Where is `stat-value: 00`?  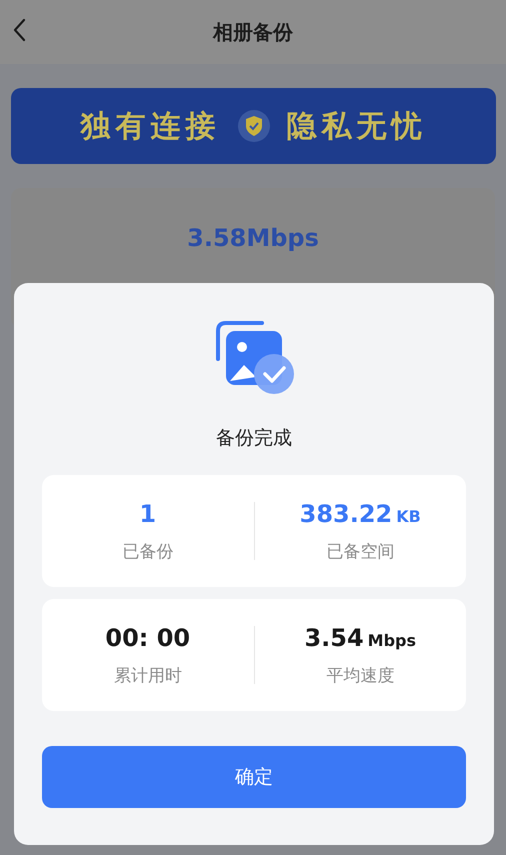
stat-value: 00 is located at coordinates (147, 638).